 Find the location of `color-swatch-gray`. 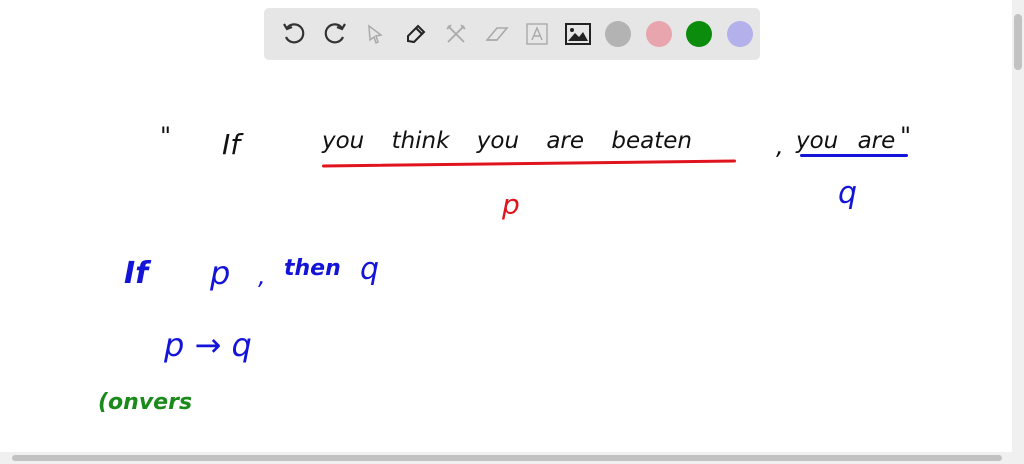

color-swatch-gray is located at coordinates (618, 34).